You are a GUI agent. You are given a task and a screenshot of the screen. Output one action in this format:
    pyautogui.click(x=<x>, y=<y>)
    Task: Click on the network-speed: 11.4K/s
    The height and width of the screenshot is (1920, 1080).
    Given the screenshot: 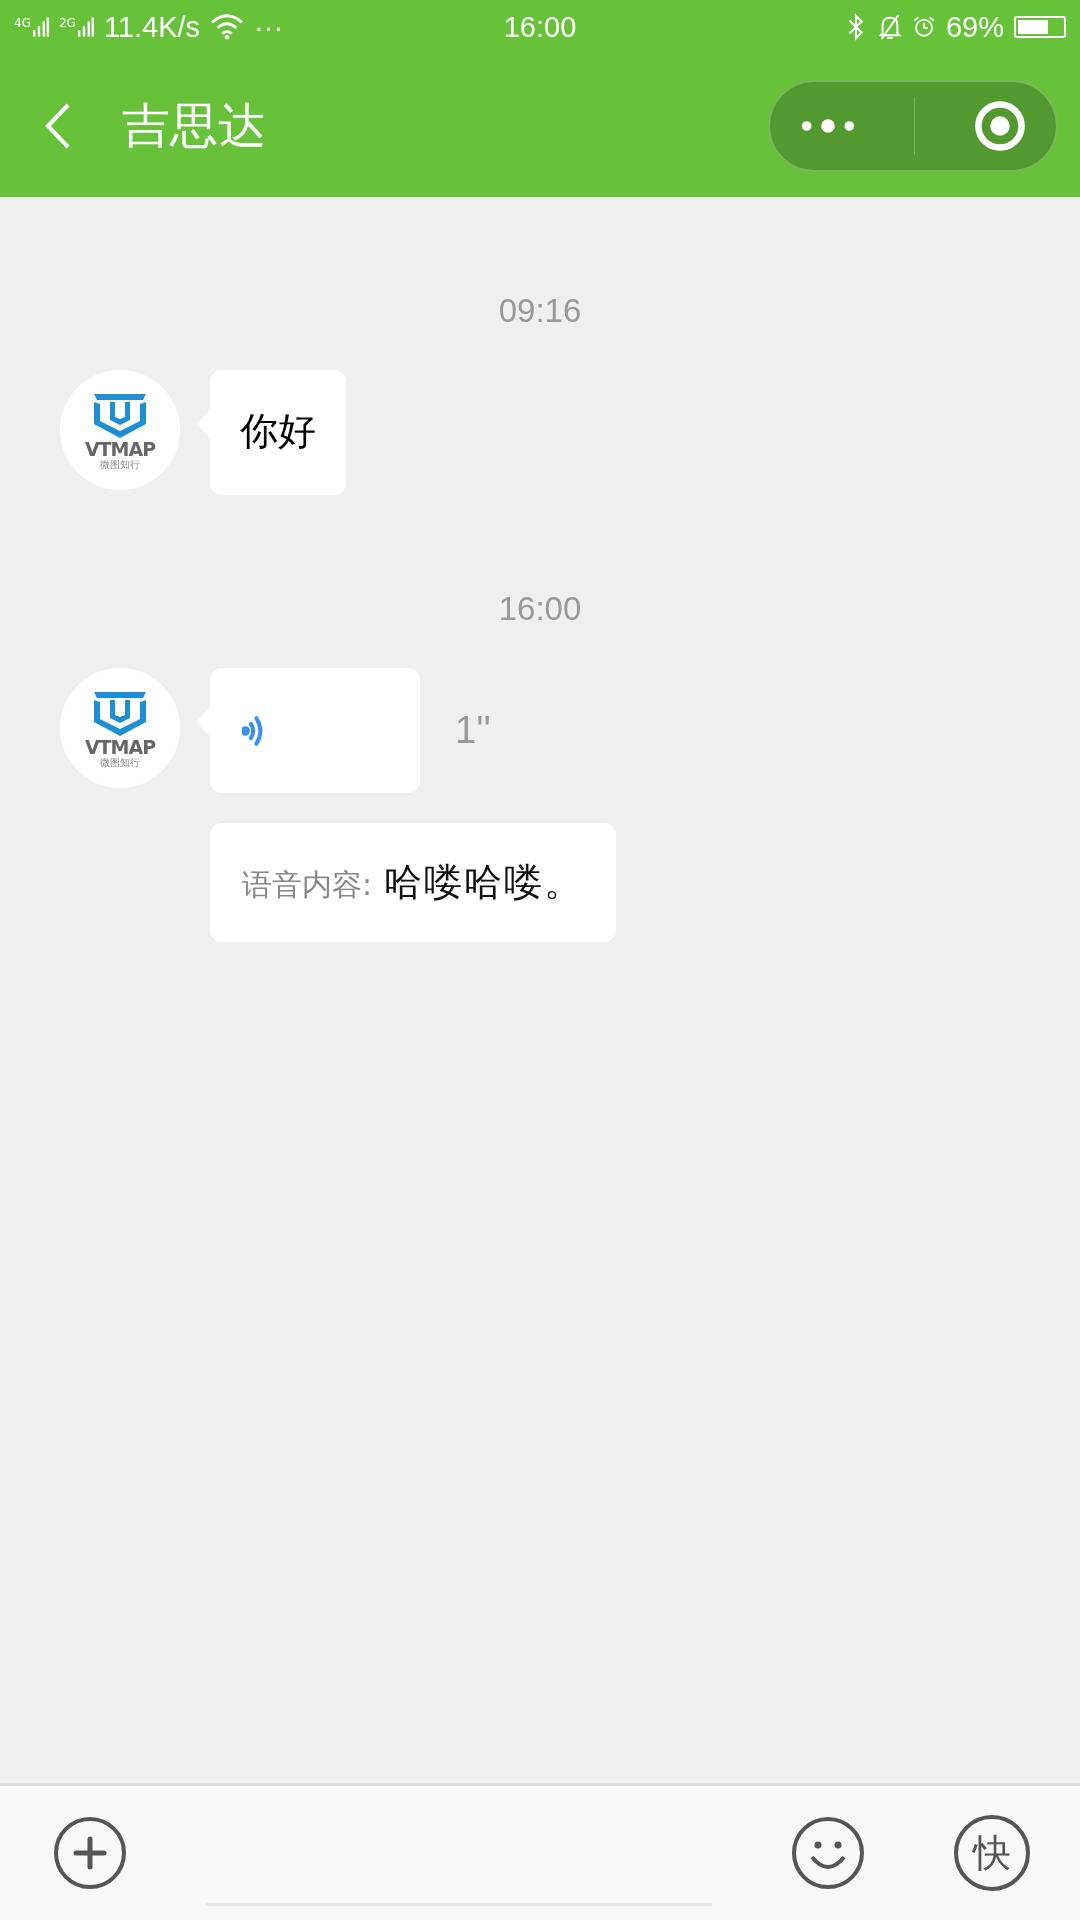 What is the action you would take?
    pyautogui.click(x=152, y=27)
    